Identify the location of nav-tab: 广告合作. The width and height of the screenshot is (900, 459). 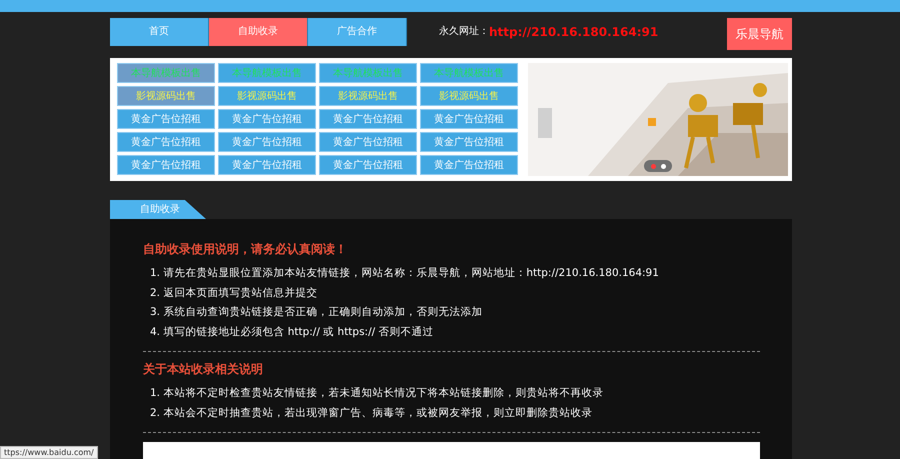
(357, 32).